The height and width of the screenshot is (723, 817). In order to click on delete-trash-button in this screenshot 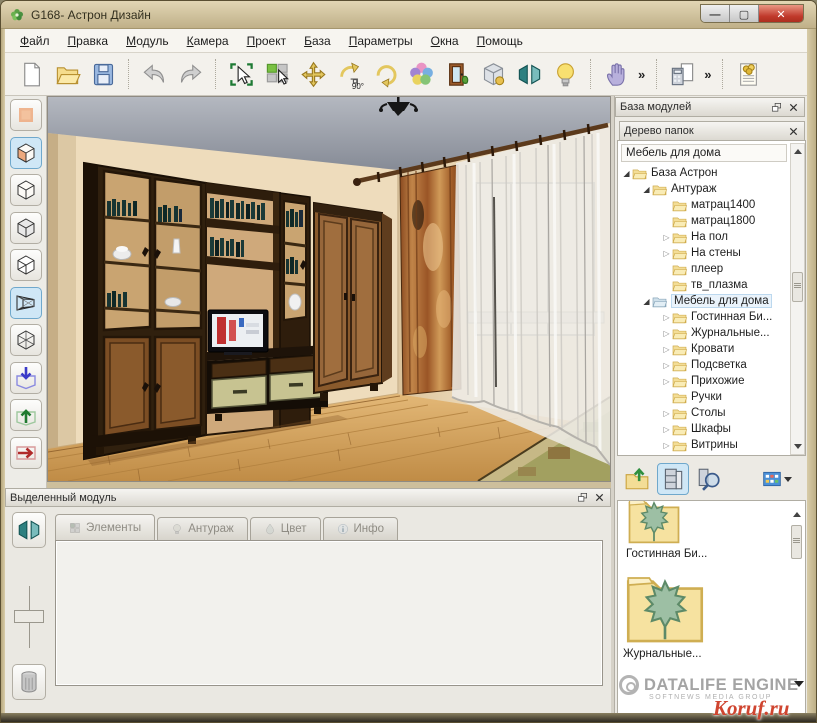, I will do `click(29, 682)`.